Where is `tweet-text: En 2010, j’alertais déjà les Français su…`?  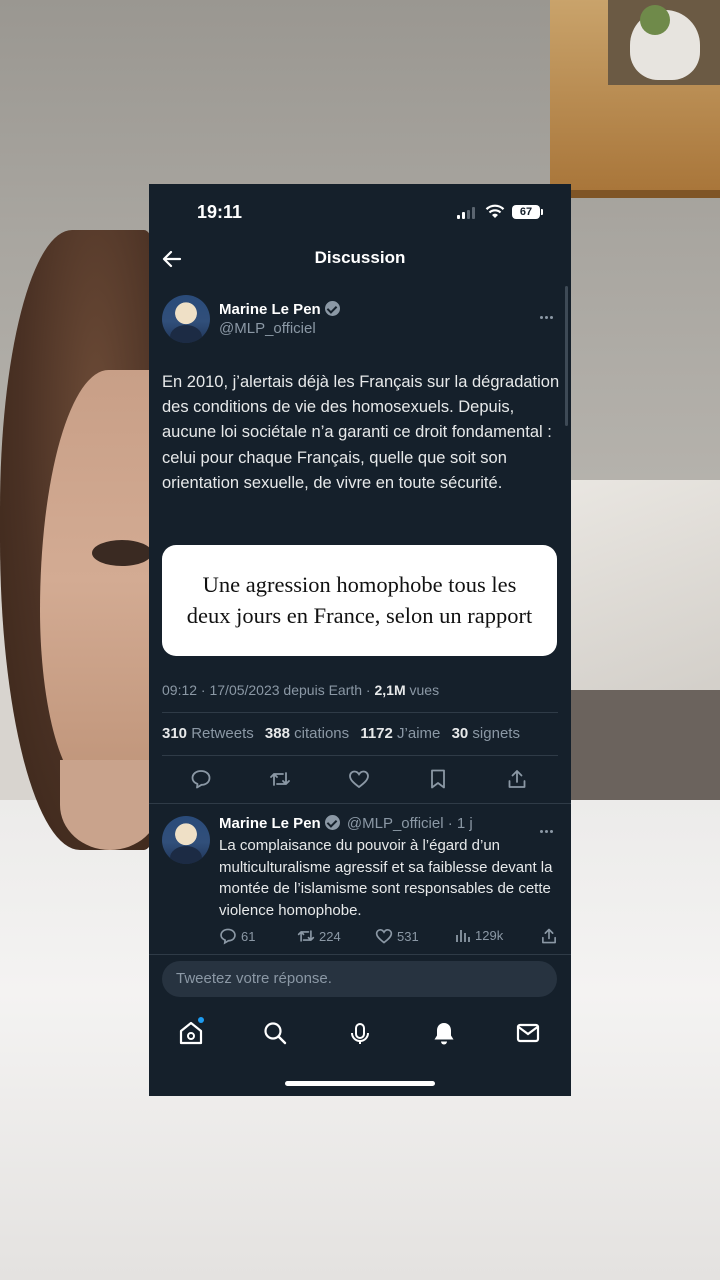
tweet-text: En 2010, j’alertais déjà les Français su… is located at coordinates (361, 432).